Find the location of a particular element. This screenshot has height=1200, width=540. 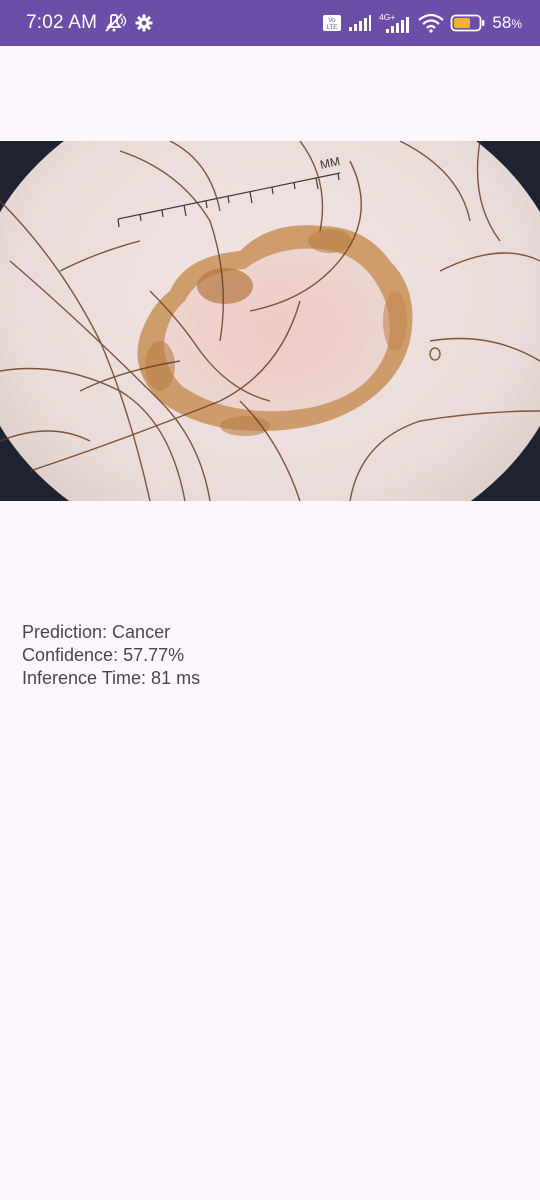

signal-icon is located at coordinates (360, 23).